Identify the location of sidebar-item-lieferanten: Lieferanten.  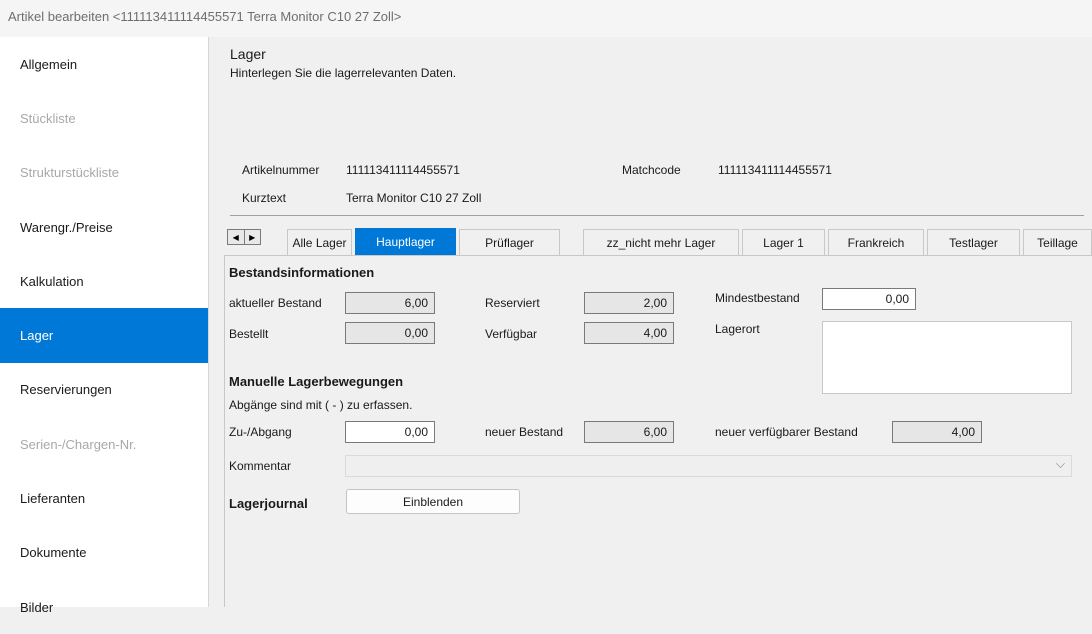
(104, 498).